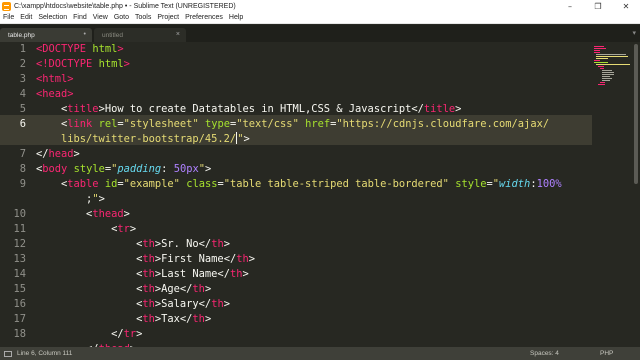 Image resolution: width=640 pixels, height=360 pixels. Describe the element at coordinates (626, 6) in the screenshot. I see `close-button: ✕` at that location.